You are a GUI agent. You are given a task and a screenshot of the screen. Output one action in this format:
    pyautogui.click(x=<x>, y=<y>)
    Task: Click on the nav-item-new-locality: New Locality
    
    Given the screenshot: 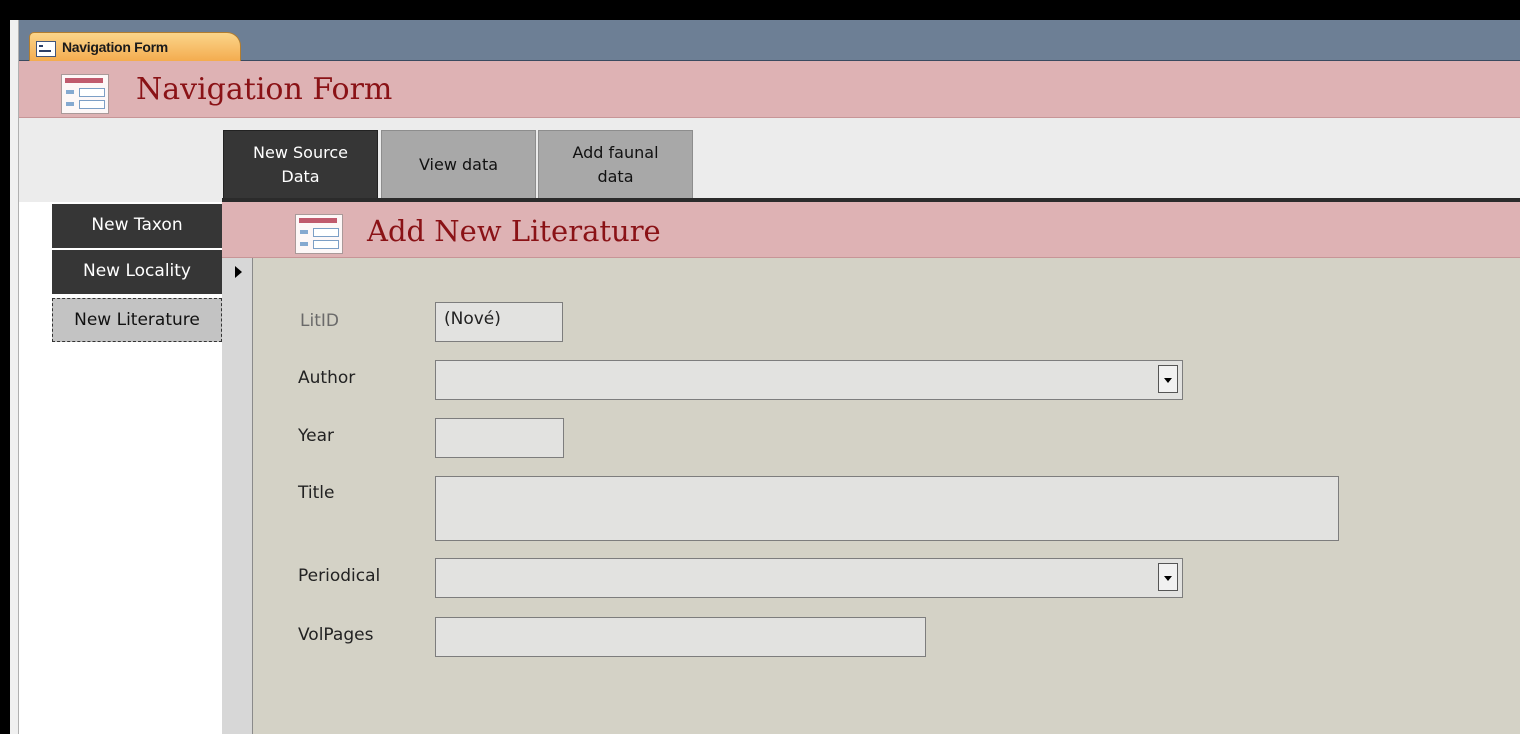 What is the action you would take?
    pyautogui.click(x=137, y=272)
    